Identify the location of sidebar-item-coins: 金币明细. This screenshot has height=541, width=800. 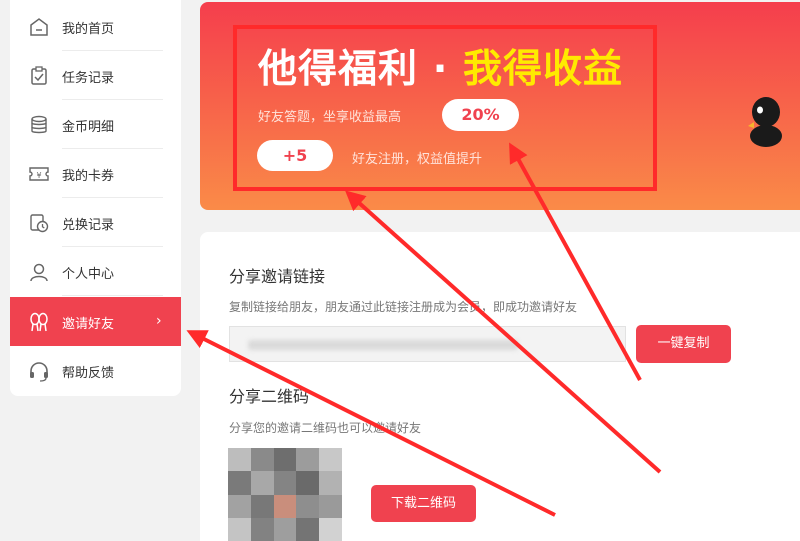
(95, 124).